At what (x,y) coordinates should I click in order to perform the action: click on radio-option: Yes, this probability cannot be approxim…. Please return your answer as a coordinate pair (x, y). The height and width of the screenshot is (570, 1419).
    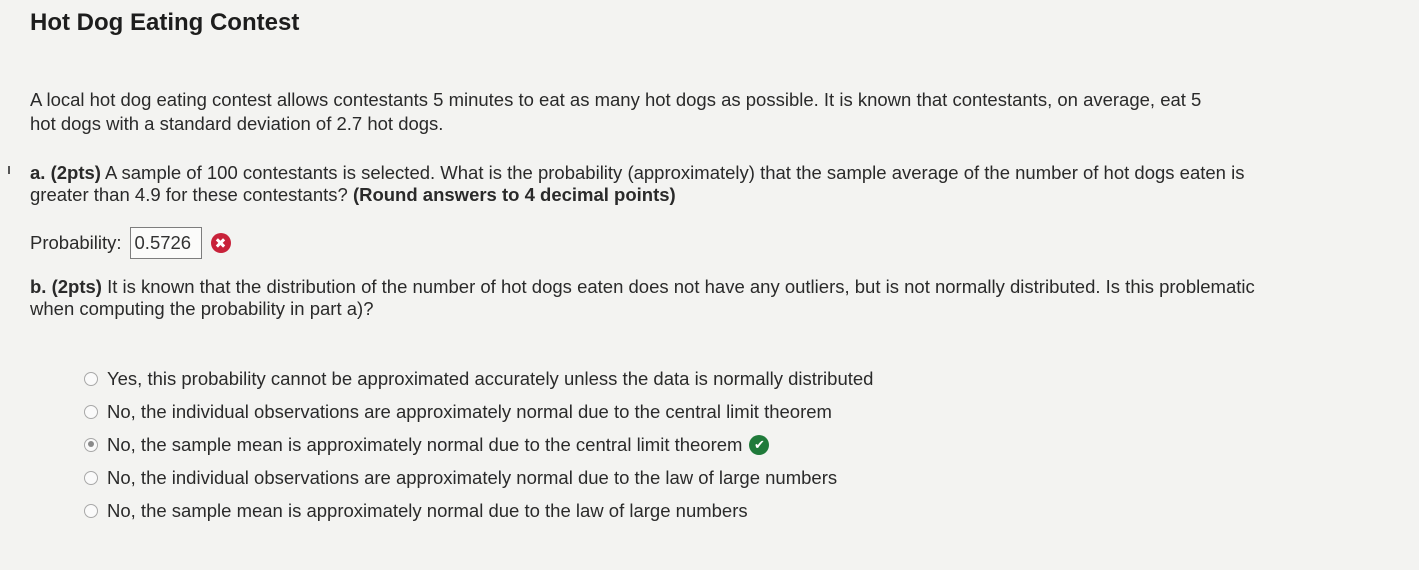
    Looking at the image, I should click on (737, 378).